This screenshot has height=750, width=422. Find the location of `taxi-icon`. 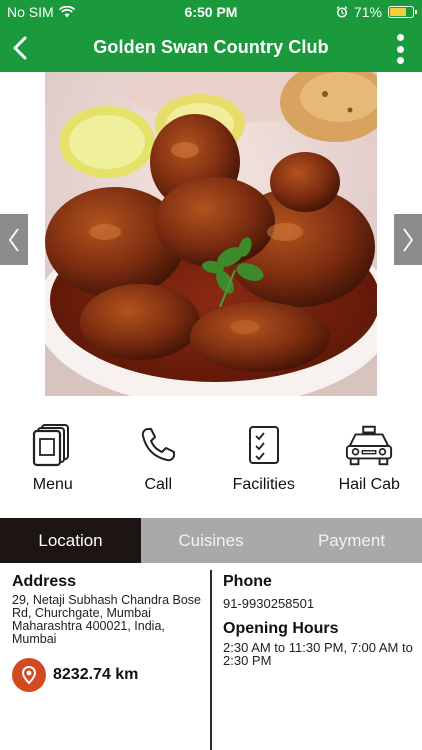

taxi-icon is located at coordinates (369, 445).